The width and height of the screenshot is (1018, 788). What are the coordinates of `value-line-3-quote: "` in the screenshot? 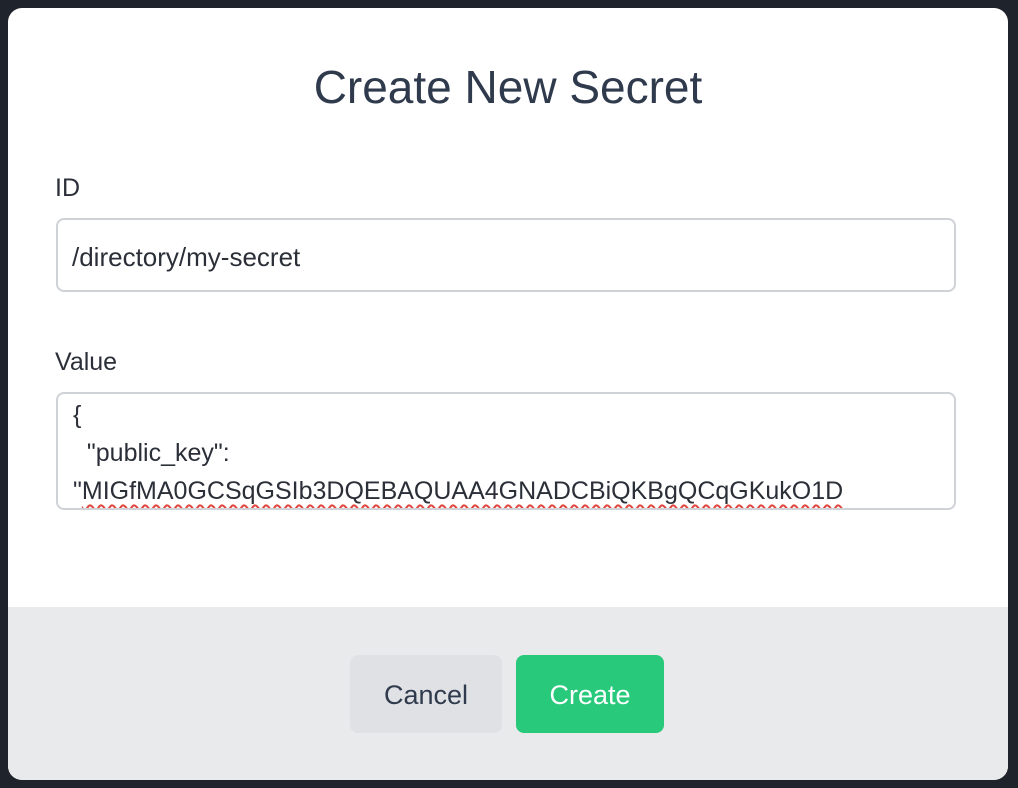 It's located at (77, 491).